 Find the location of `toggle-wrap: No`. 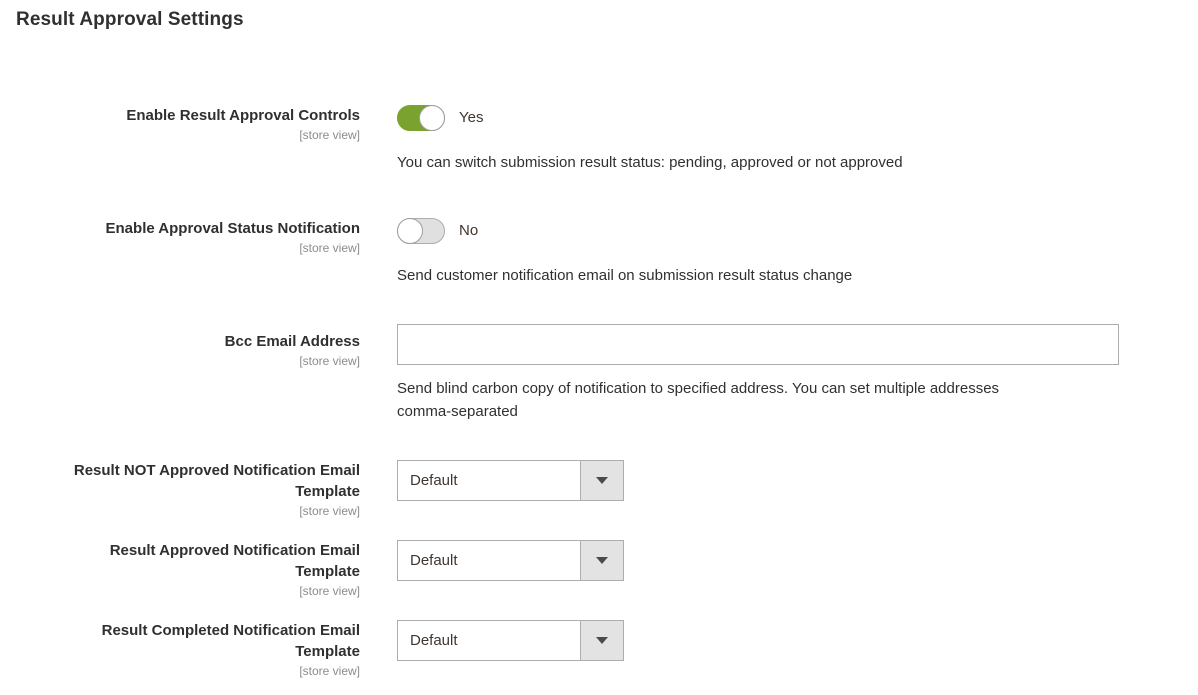

toggle-wrap: No is located at coordinates (437, 231).